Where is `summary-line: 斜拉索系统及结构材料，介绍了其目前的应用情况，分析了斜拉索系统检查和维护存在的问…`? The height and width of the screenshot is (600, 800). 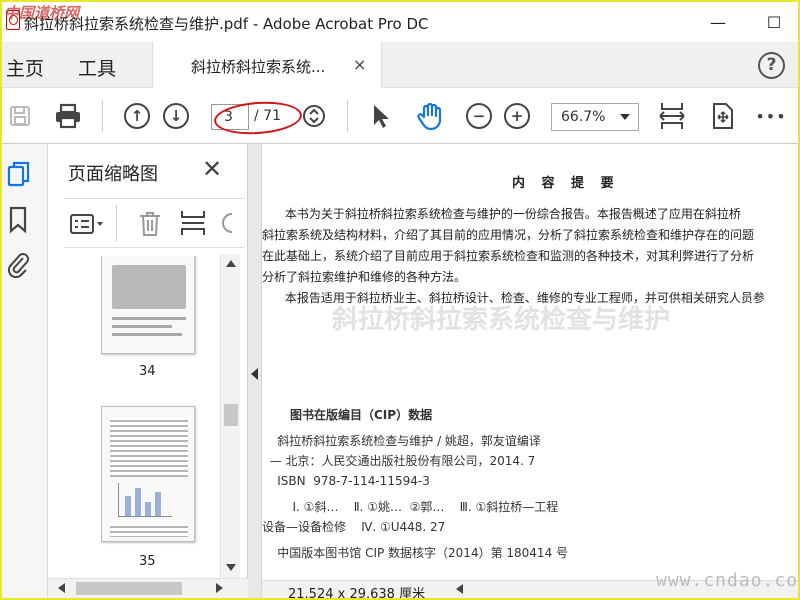
summary-line: 斜拉索系统及结构材料，介绍了其目前的应用情况，分析了斜拉索系统检查和维护存在的问… is located at coordinates (508, 235).